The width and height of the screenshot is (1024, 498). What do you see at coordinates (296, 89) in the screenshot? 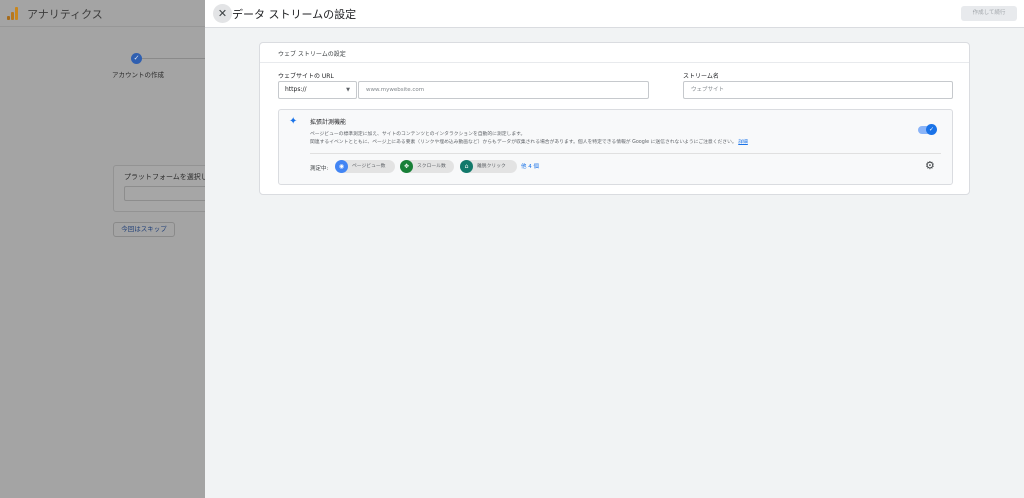
I see `protocol-value: https://` at bounding box center [296, 89].